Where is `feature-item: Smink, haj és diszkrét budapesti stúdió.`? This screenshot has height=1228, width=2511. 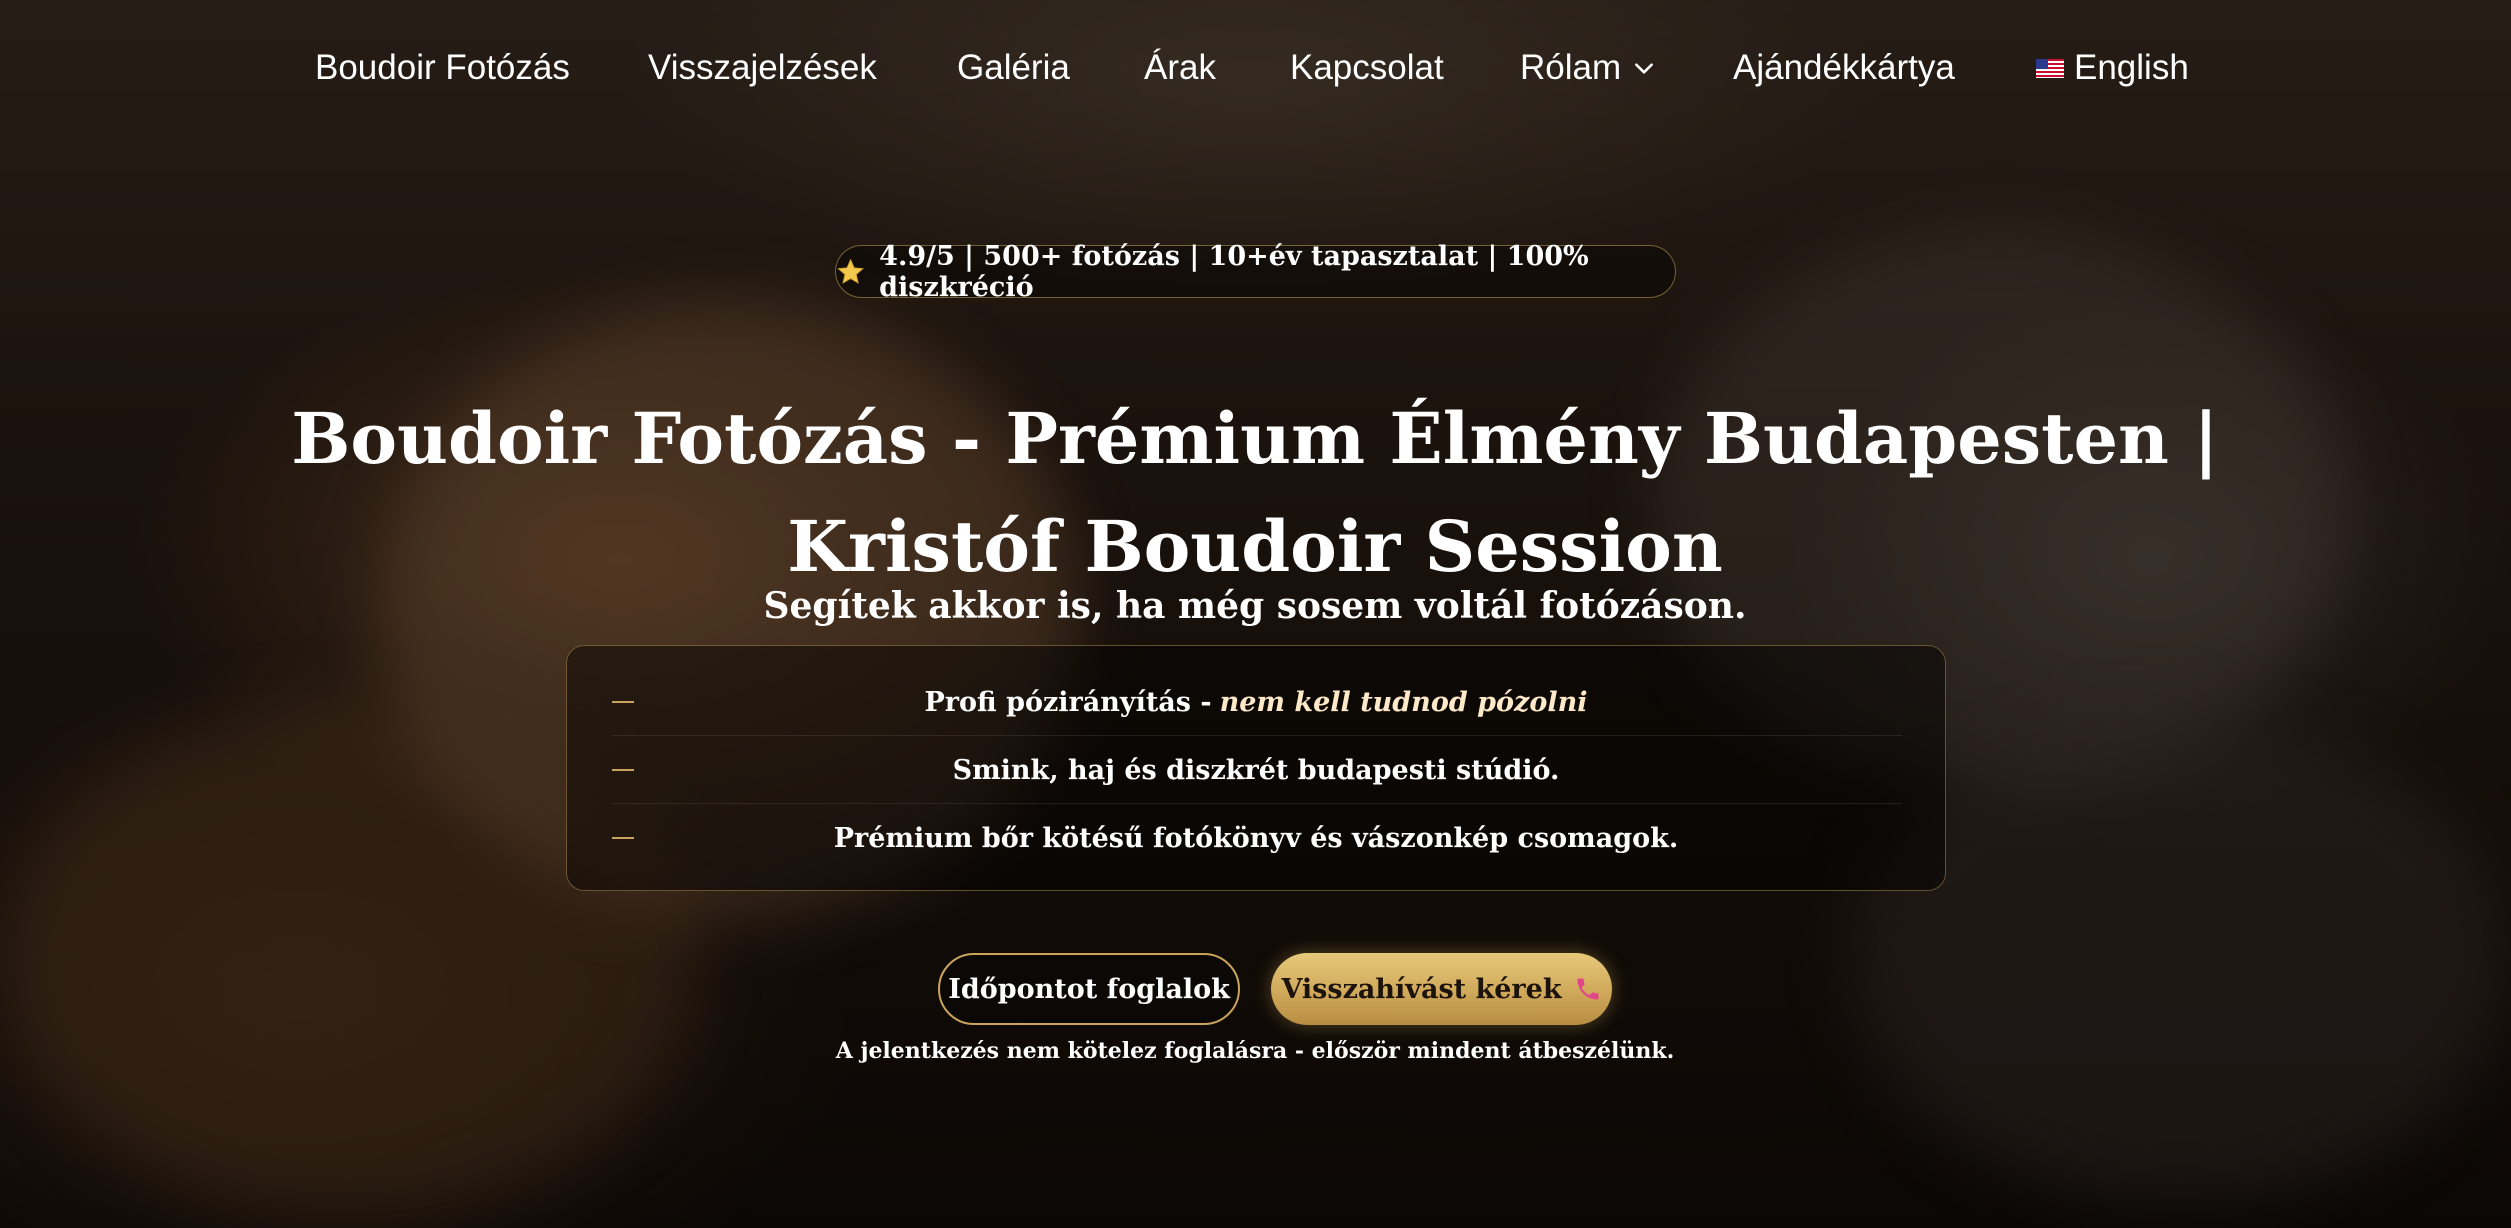 feature-item: Smink, haj és diszkrét budapesti stúdió. is located at coordinates (1256, 770).